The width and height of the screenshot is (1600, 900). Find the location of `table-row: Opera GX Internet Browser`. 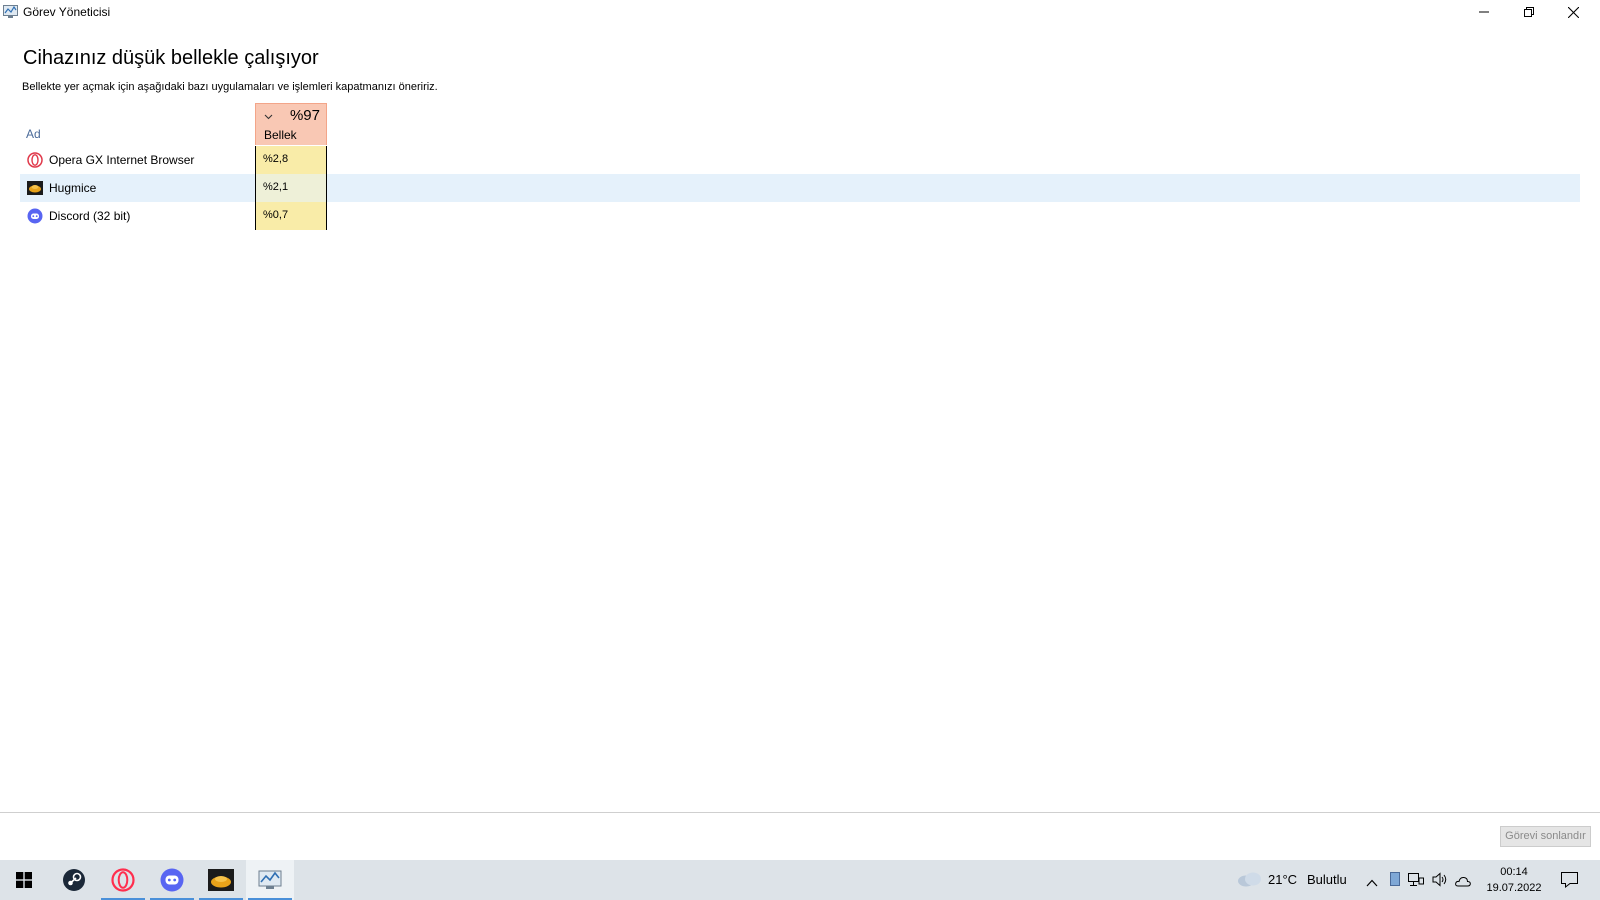

table-row: Opera GX Internet Browser is located at coordinates (800, 160).